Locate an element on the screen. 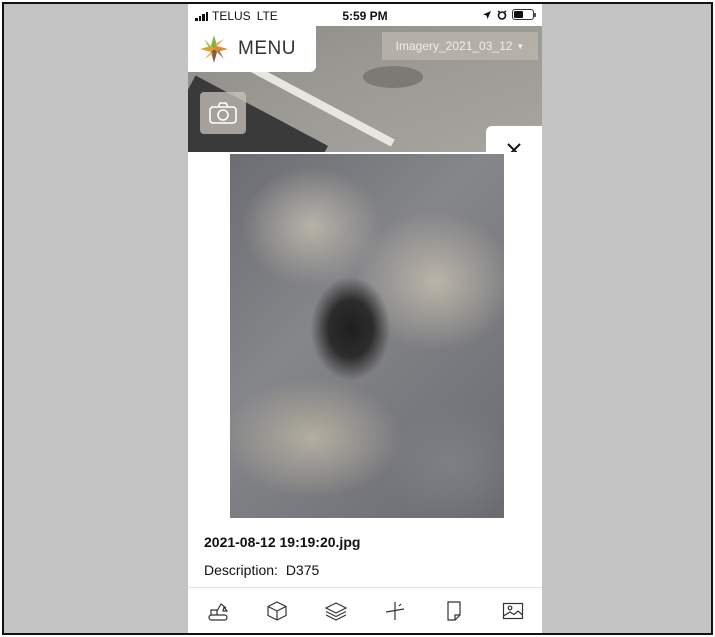 The image size is (715, 637). menu-button: MENU is located at coordinates (252, 49).